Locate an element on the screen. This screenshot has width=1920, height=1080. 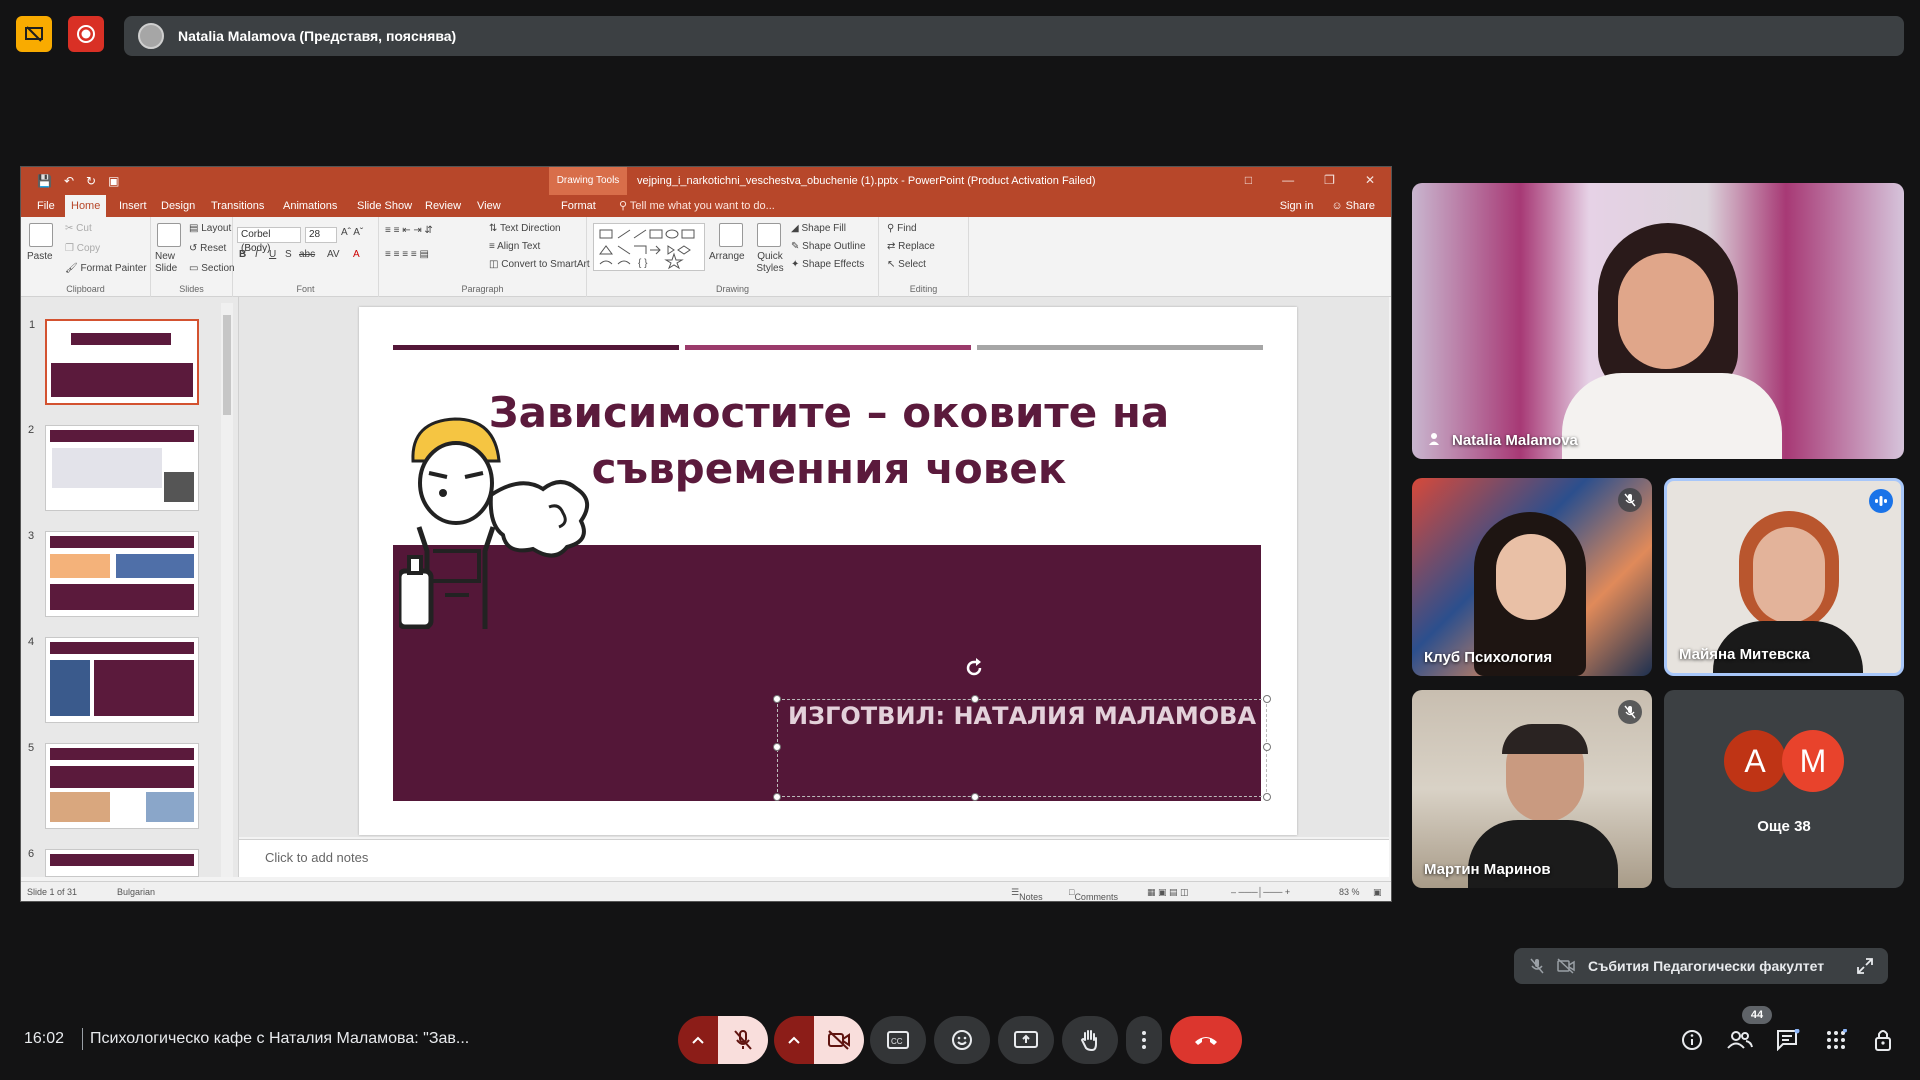
others-tile: A M Още 38 is located at coordinates (1784, 789).